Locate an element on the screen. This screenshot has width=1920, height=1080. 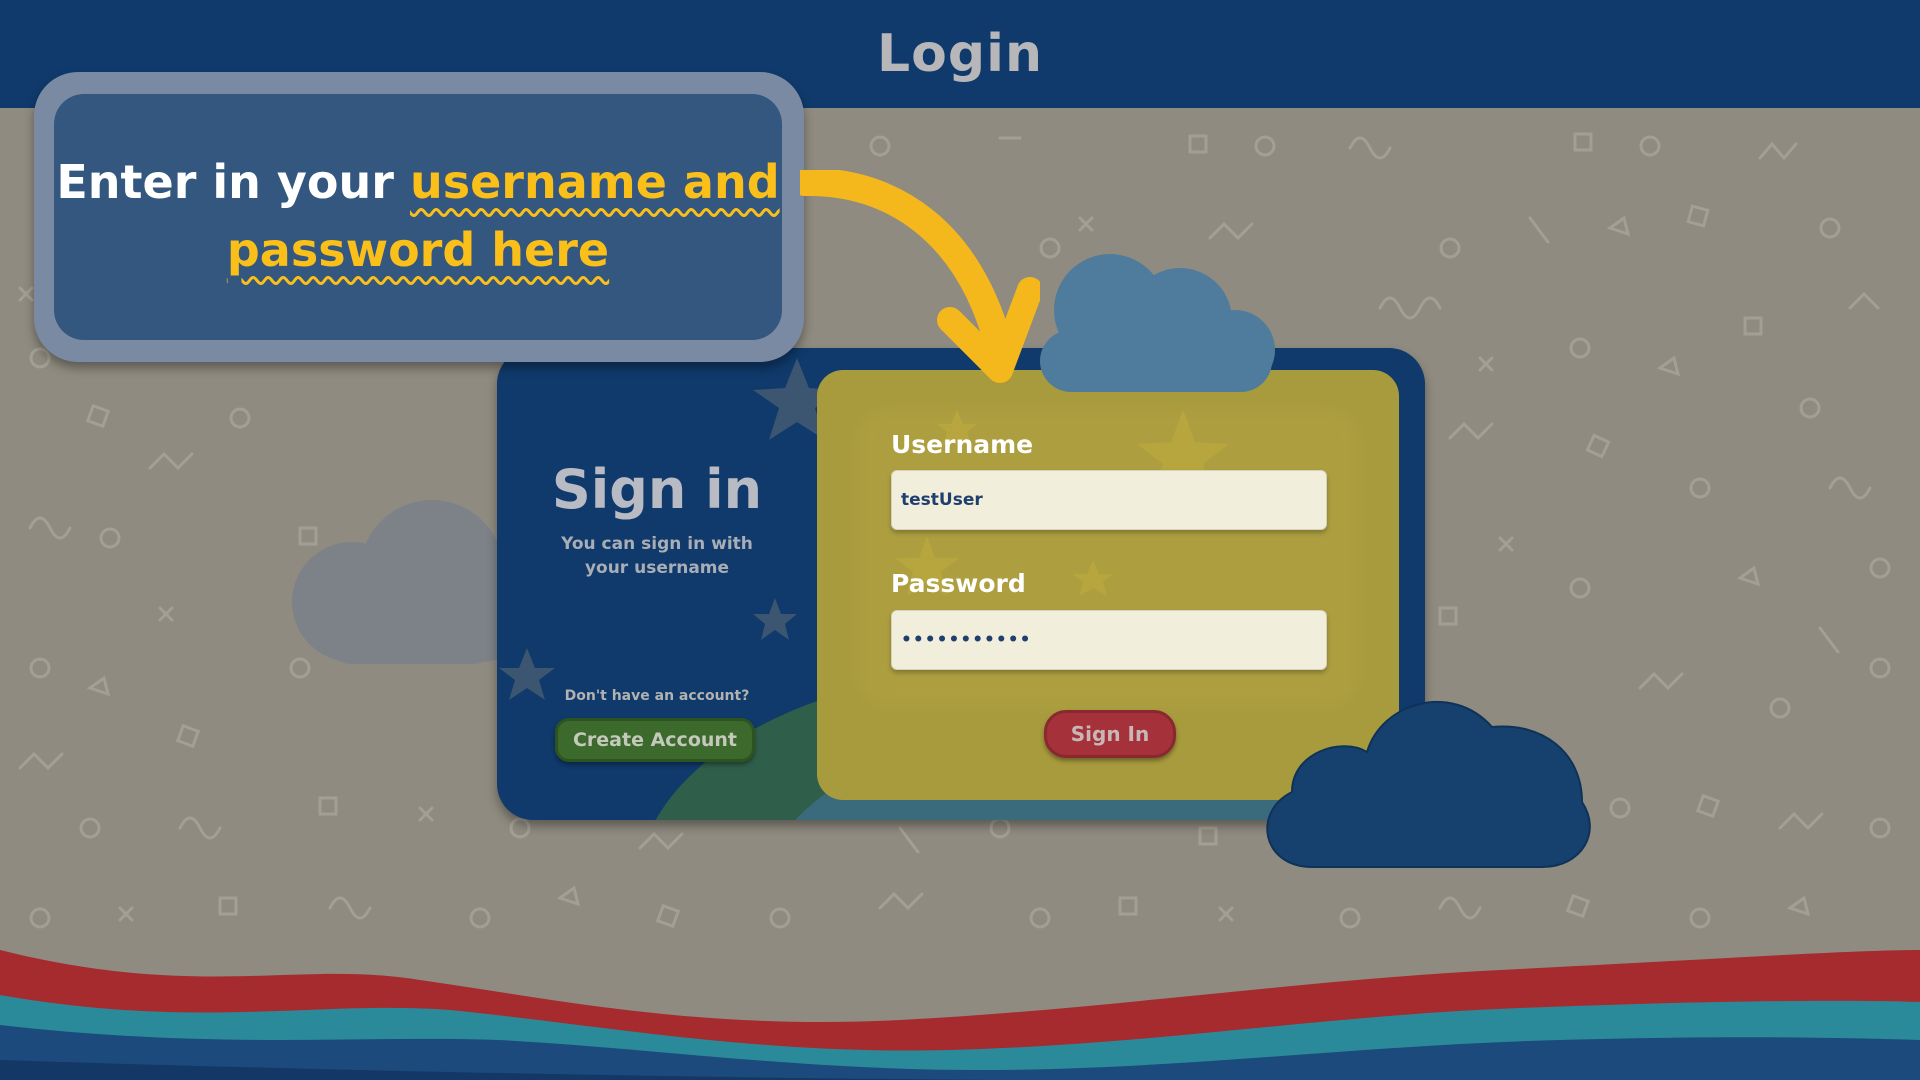
cloud-decoration-right is located at coordinates (1428, 784).